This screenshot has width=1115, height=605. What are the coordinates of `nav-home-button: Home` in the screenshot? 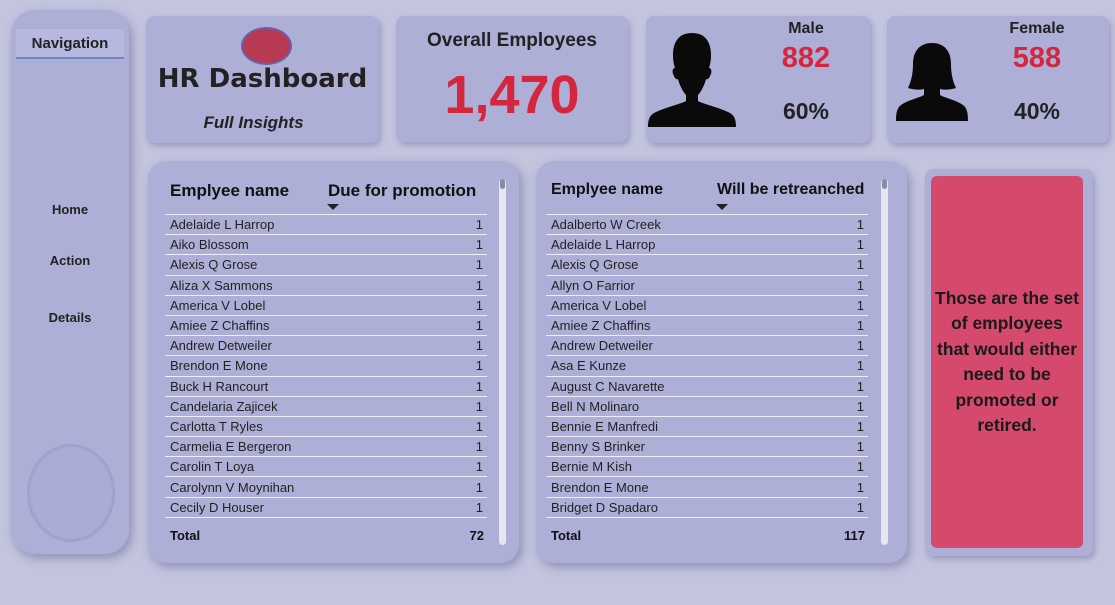 It's located at (70, 209).